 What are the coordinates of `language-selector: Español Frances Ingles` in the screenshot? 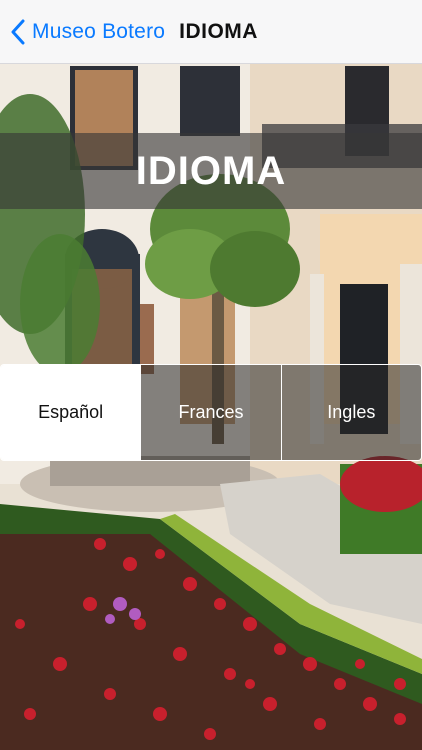 It's located at (211, 412).